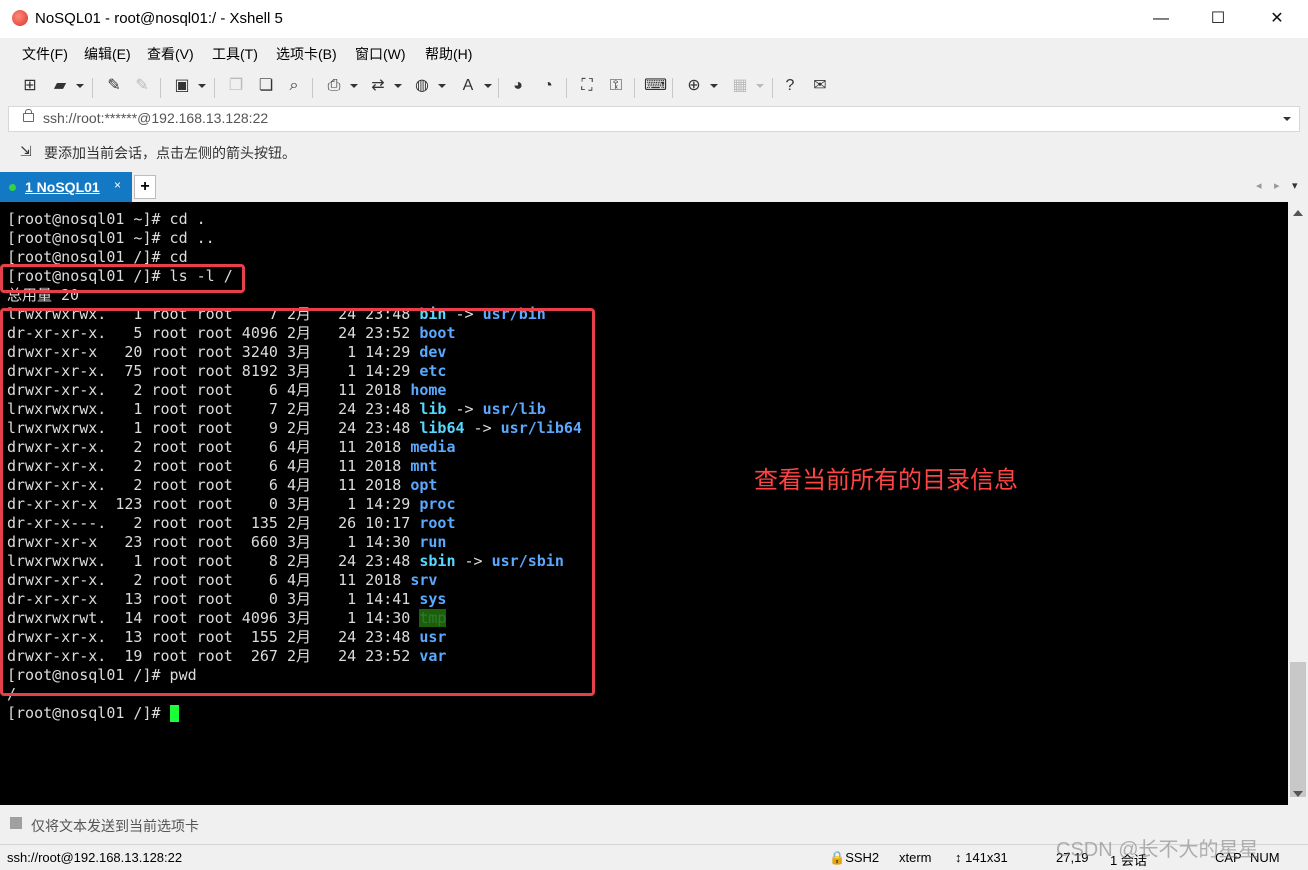 This screenshot has width=1308, height=870. Describe the element at coordinates (468, 86) in the screenshot. I see `font-icon: A` at that location.